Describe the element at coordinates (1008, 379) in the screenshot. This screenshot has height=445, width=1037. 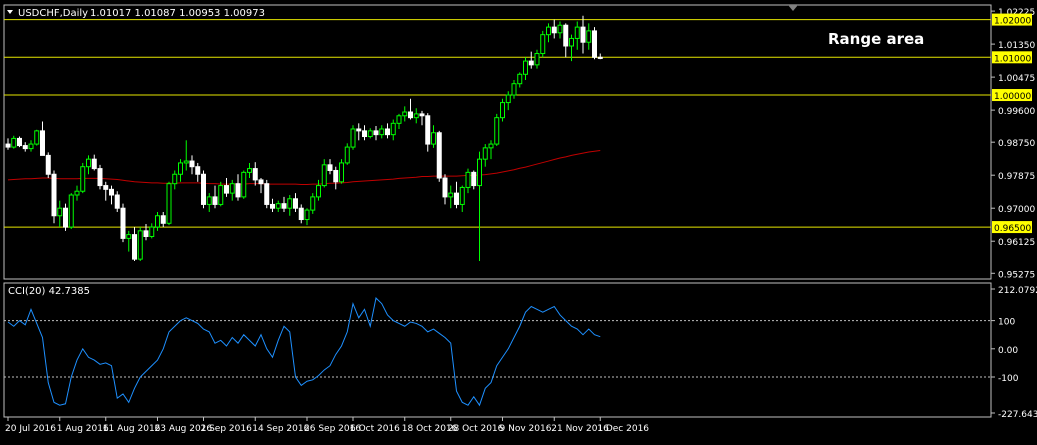
I see `cci-tick-label: -100` at that location.